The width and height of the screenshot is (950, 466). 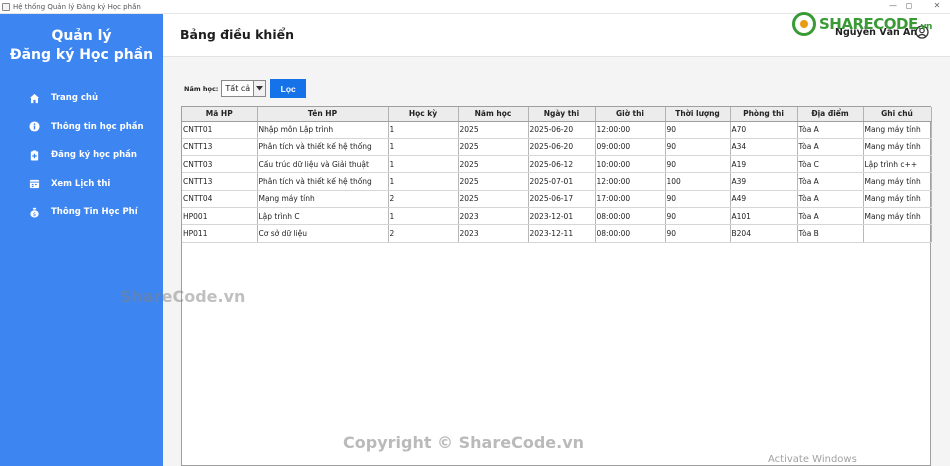 What do you see at coordinates (562, 147) in the screenshot?
I see `table-cell: 2025-06-20` at bounding box center [562, 147].